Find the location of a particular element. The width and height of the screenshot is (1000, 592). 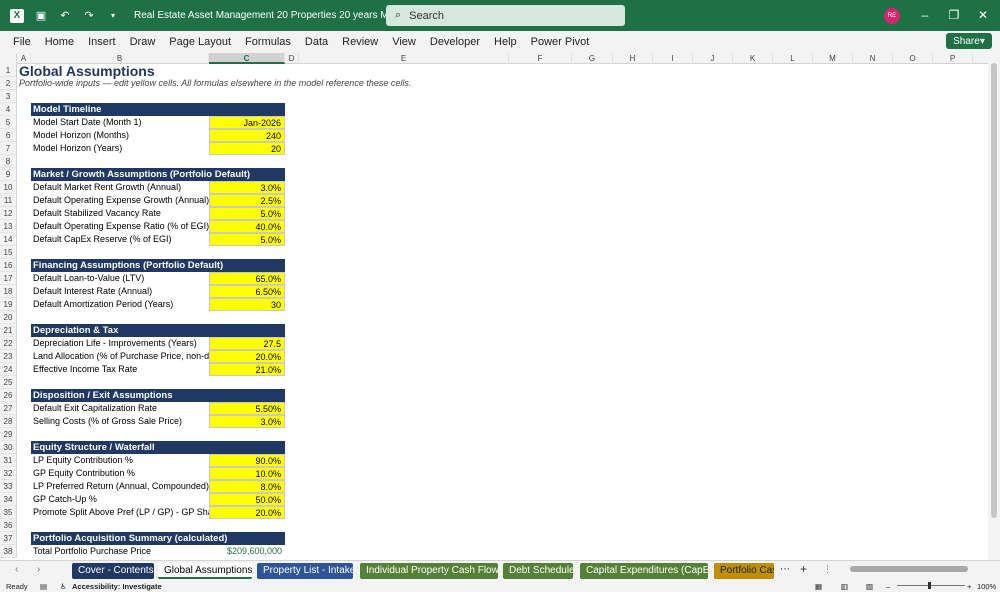

row-header: 5 is located at coordinates (8, 122).